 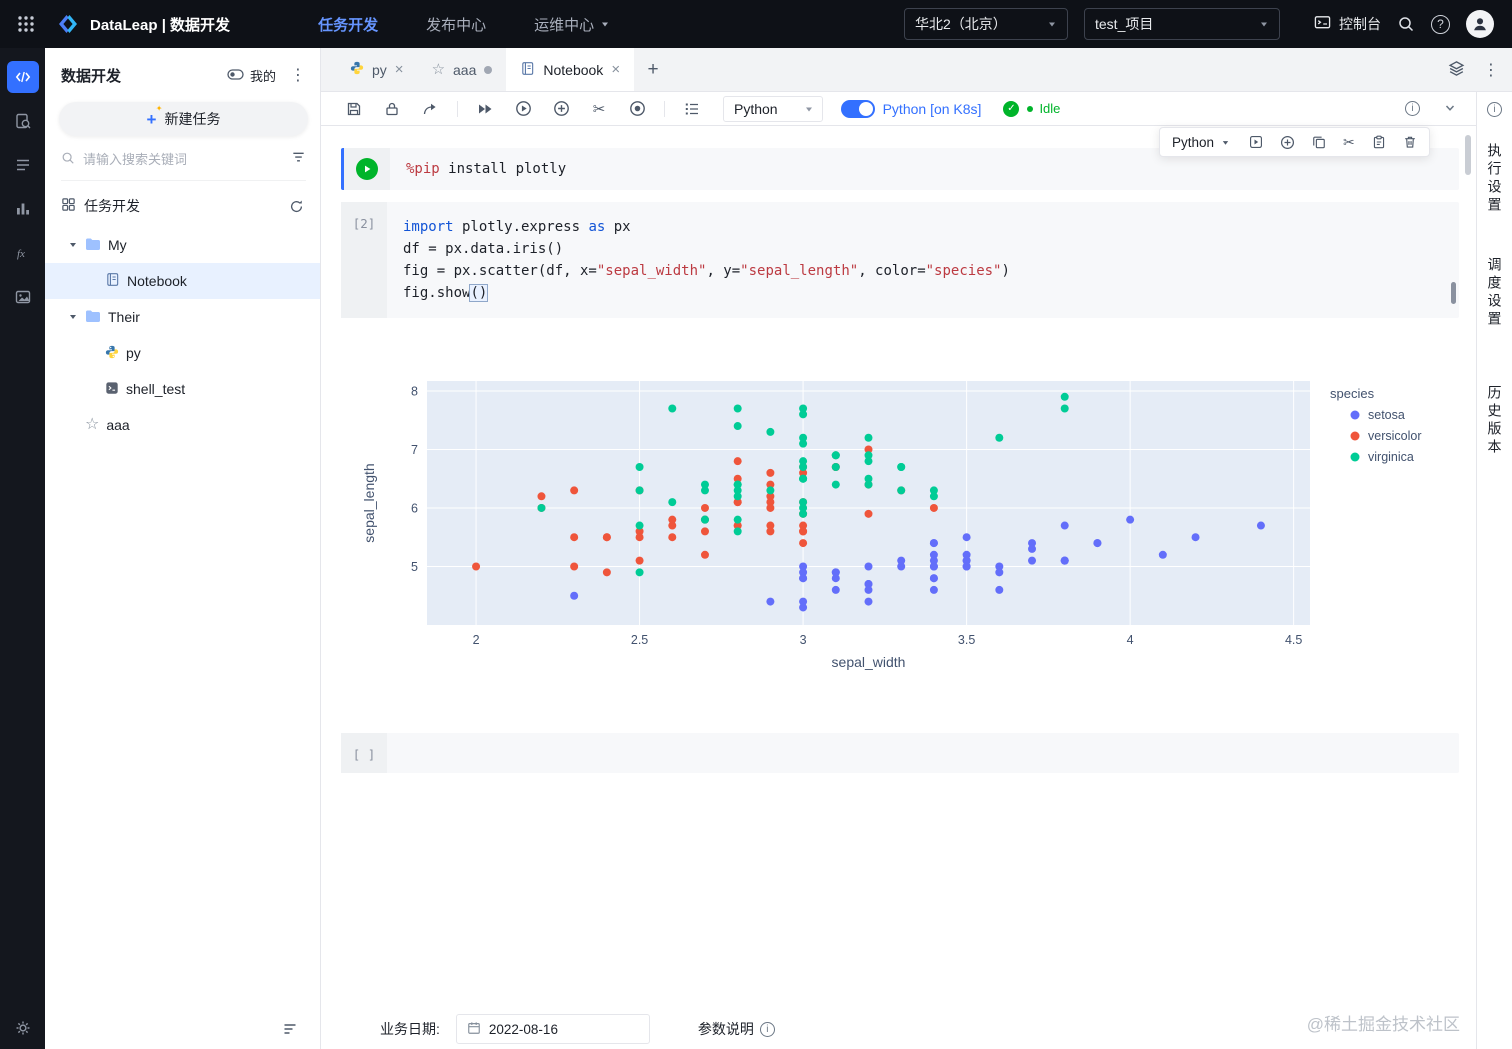 I want to click on tree-label: py, so click(x=133, y=353).